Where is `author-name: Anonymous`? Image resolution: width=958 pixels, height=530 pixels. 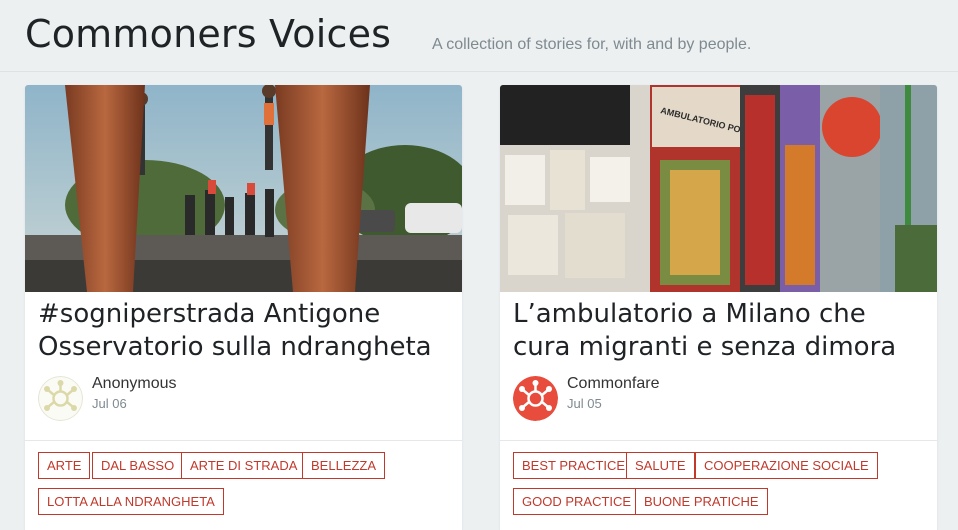 author-name: Anonymous is located at coordinates (134, 384).